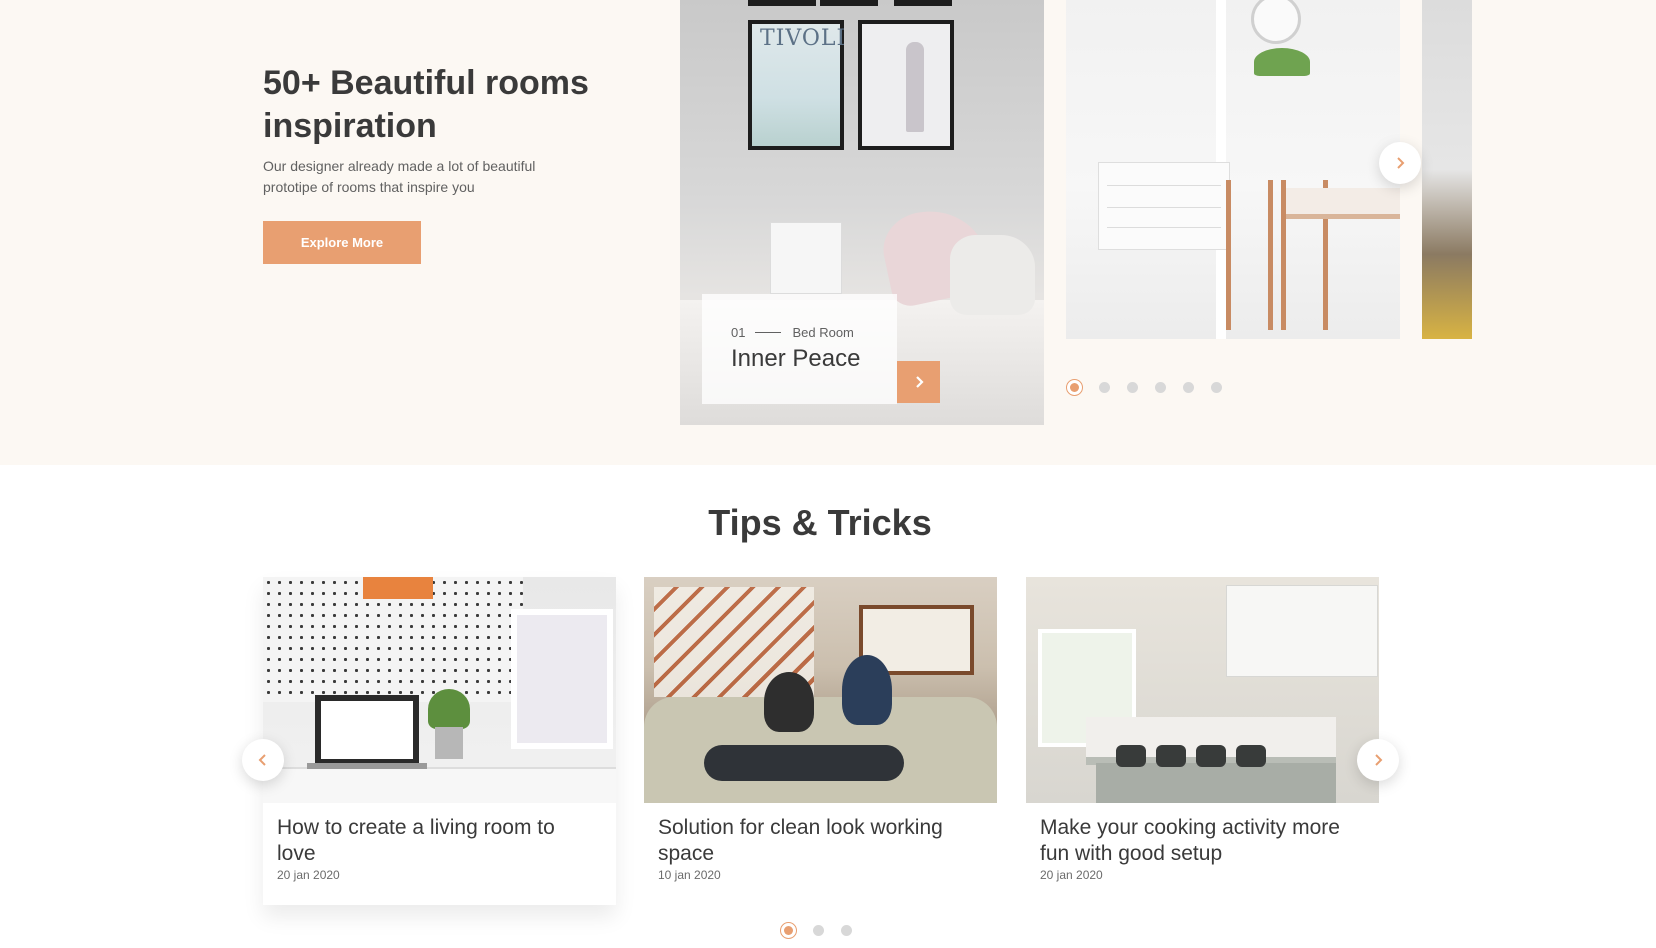 The width and height of the screenshot is (1656, 948). Describe the element at coordinates (1276, 22) in the screenshot. I see `wall-clock` at that location.